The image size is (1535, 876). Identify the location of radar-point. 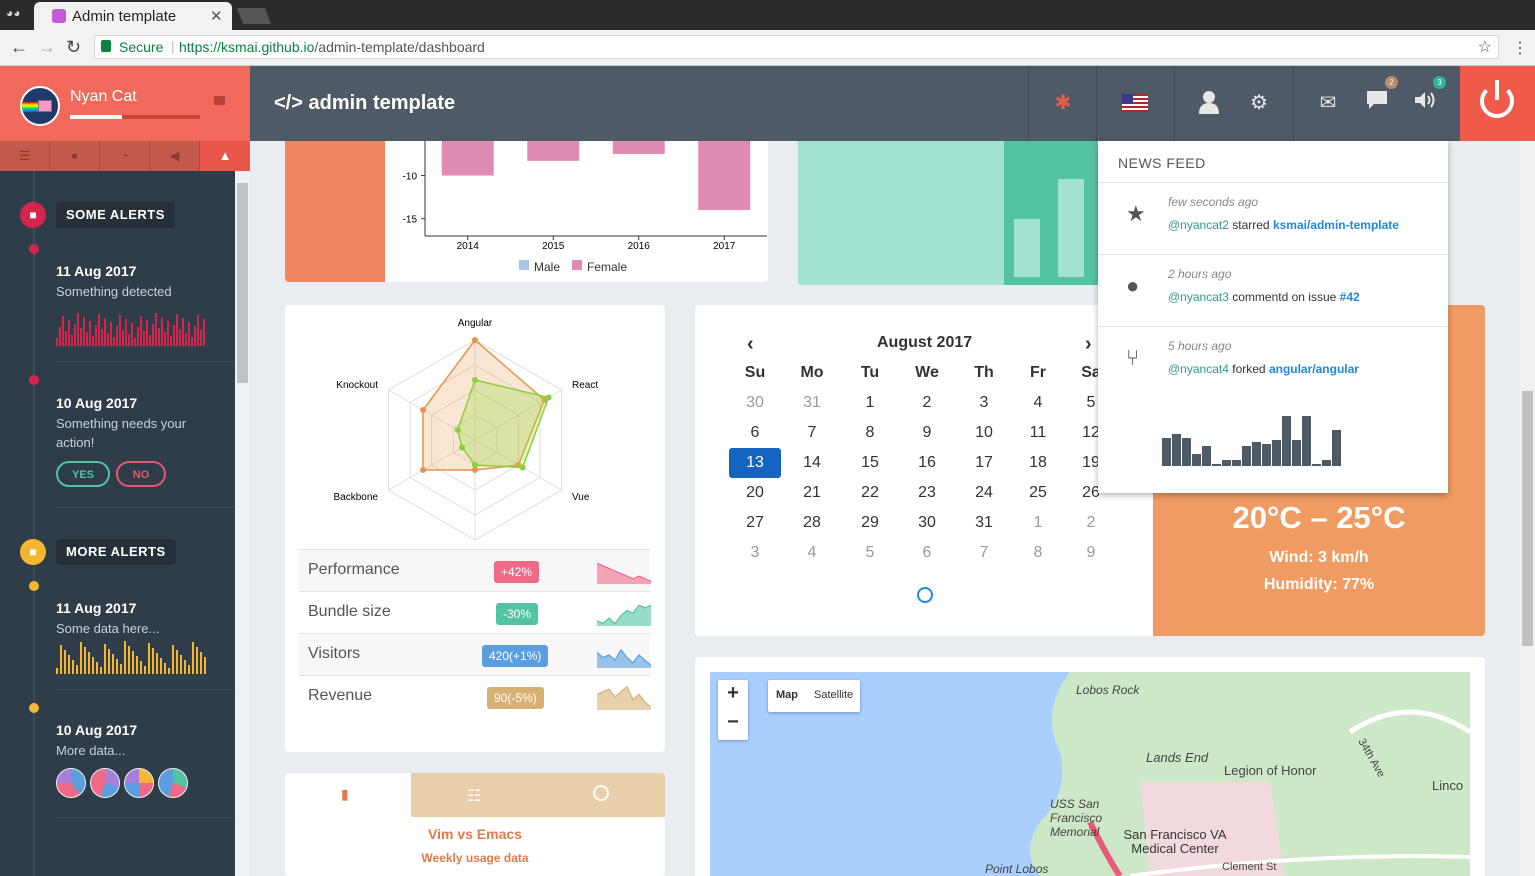
(423, 470).